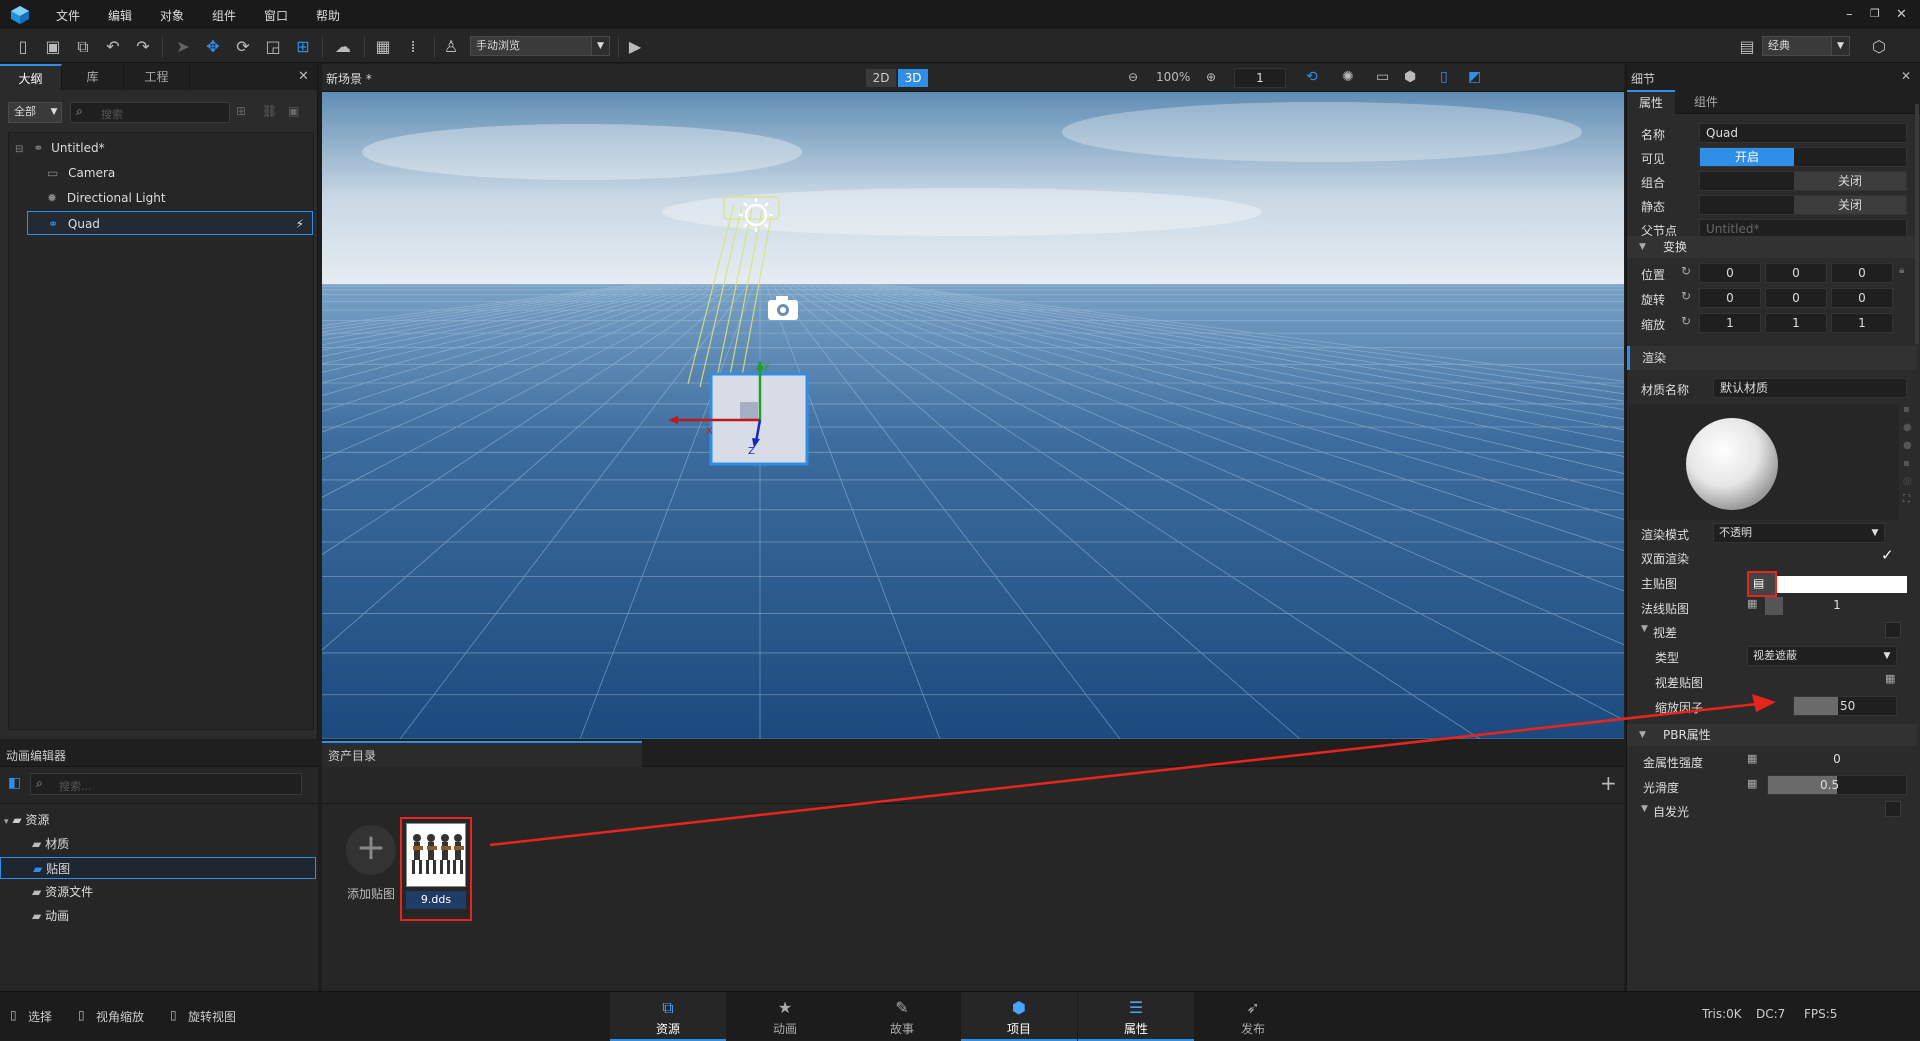  I want to click on scale-x: 1, so click(1730, 323).